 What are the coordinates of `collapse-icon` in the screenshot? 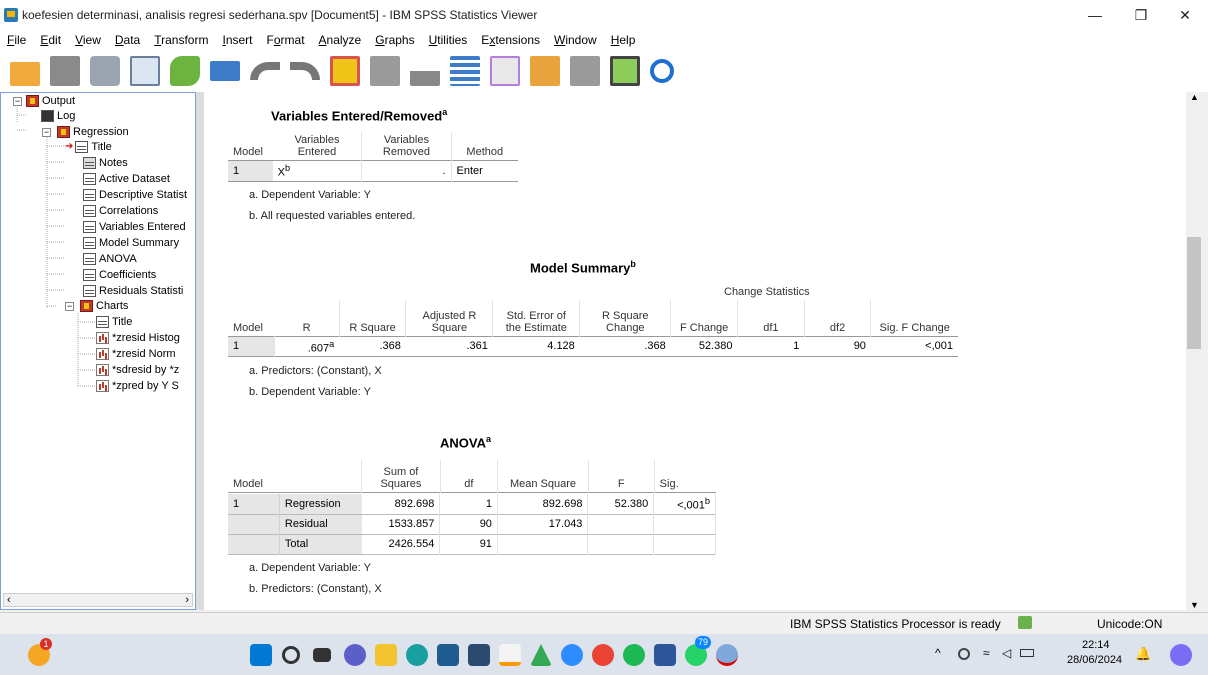 It's located at (585, 71).